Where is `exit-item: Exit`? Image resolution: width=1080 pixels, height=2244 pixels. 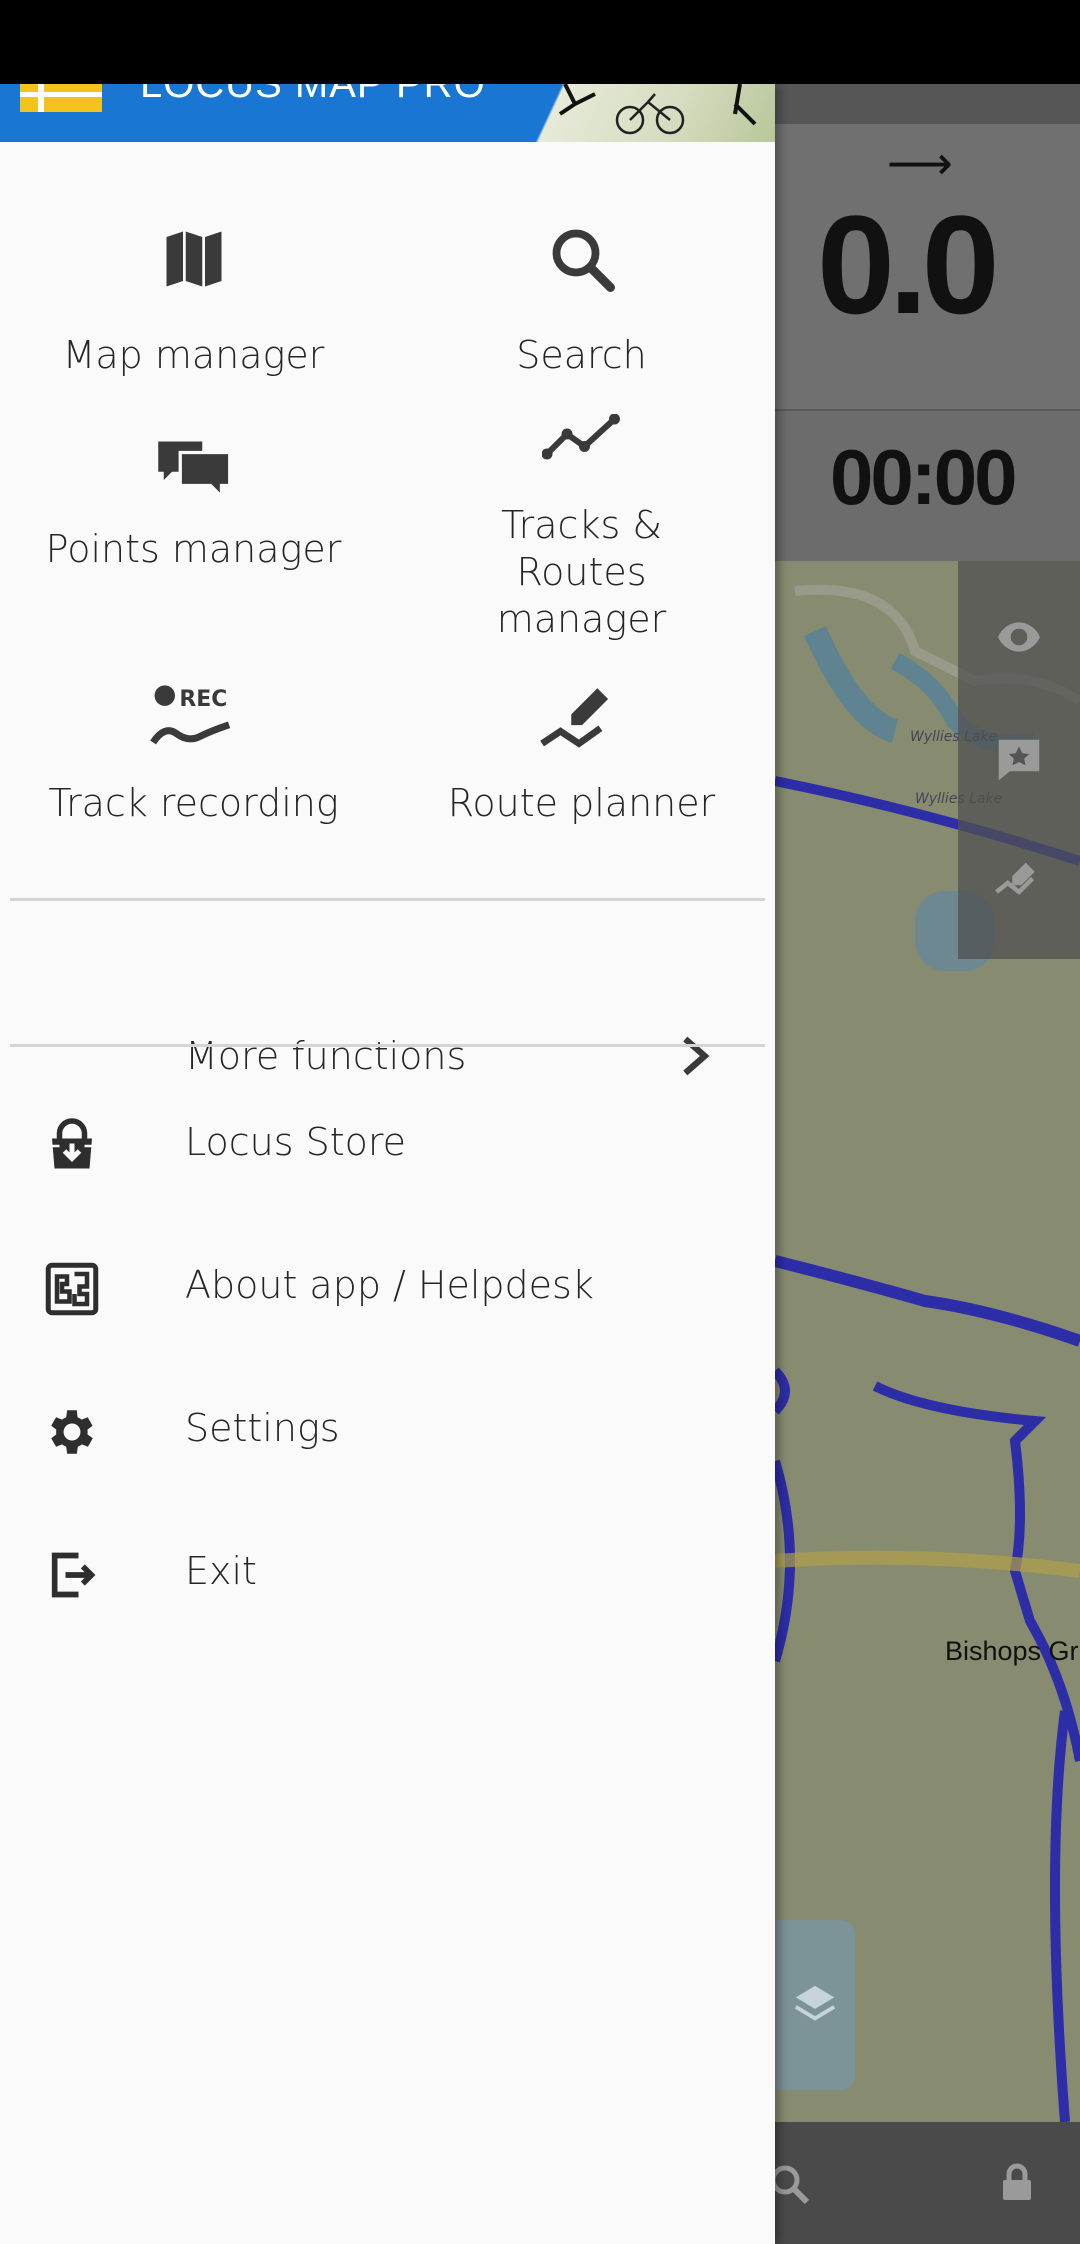
exit-item: Exit is located at coordinates (387, 1574).